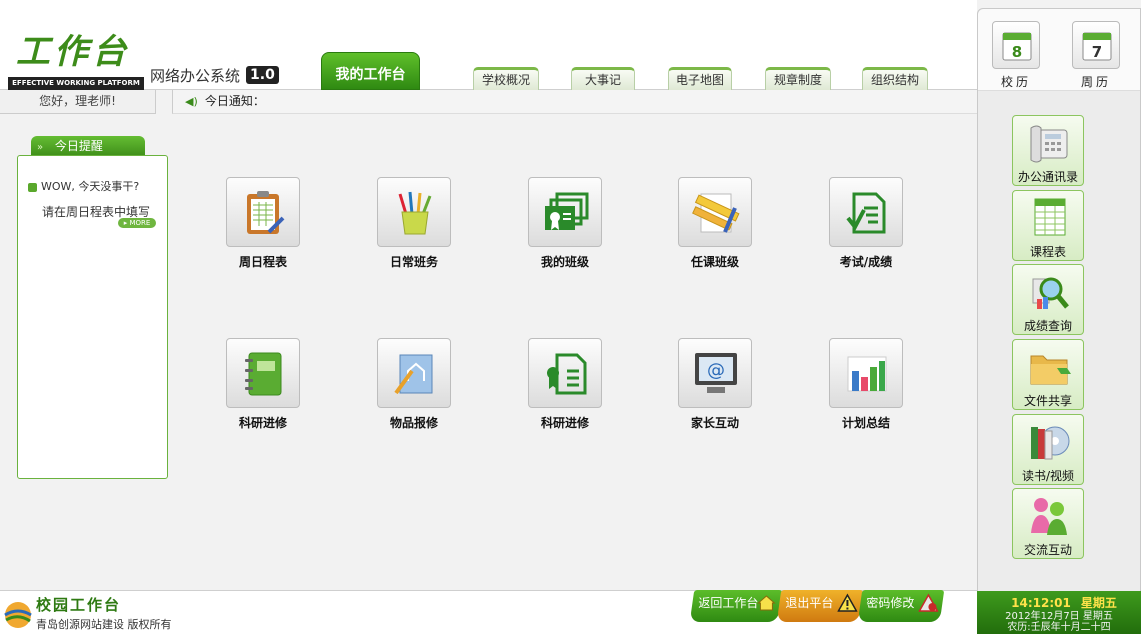 This screenshot has width=1141, height=634. What do you see at coordinates (1050, 293) in the screenshot?
I see `magnifier-icon` at bounding box center [1050, 293].